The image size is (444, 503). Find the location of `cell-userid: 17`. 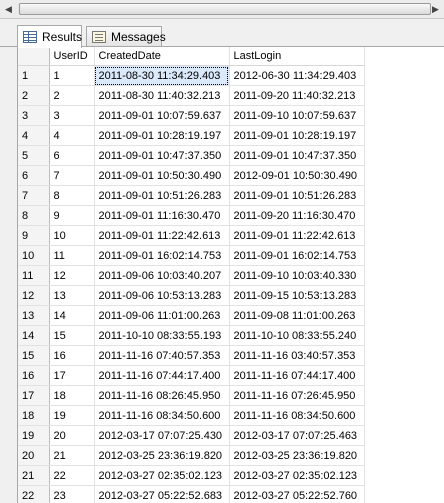

cell-userid: 17 is located at coordinates (72, 375).